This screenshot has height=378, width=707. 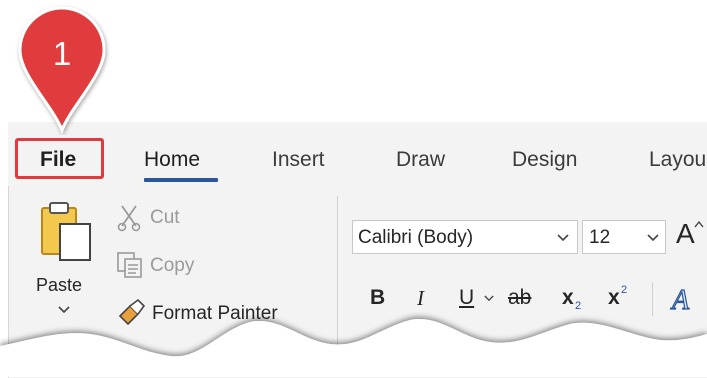 I want to click on copy-label: Copy, so click(x=172, y=265).